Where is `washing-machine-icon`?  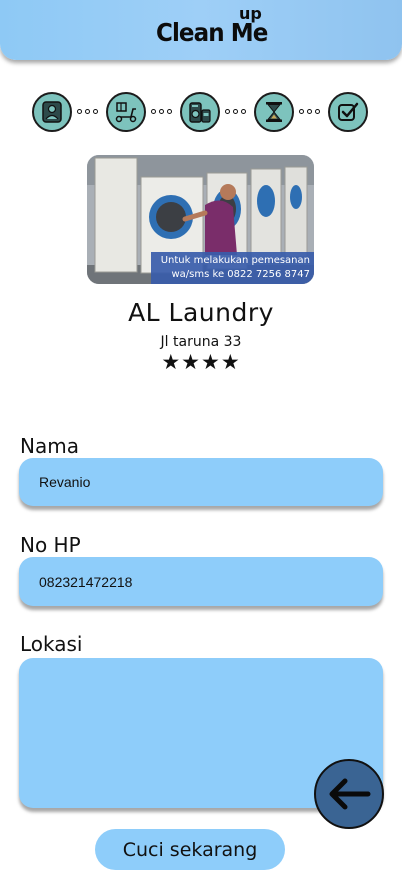 washing-machine-icon is located at coordinates (200, 112).